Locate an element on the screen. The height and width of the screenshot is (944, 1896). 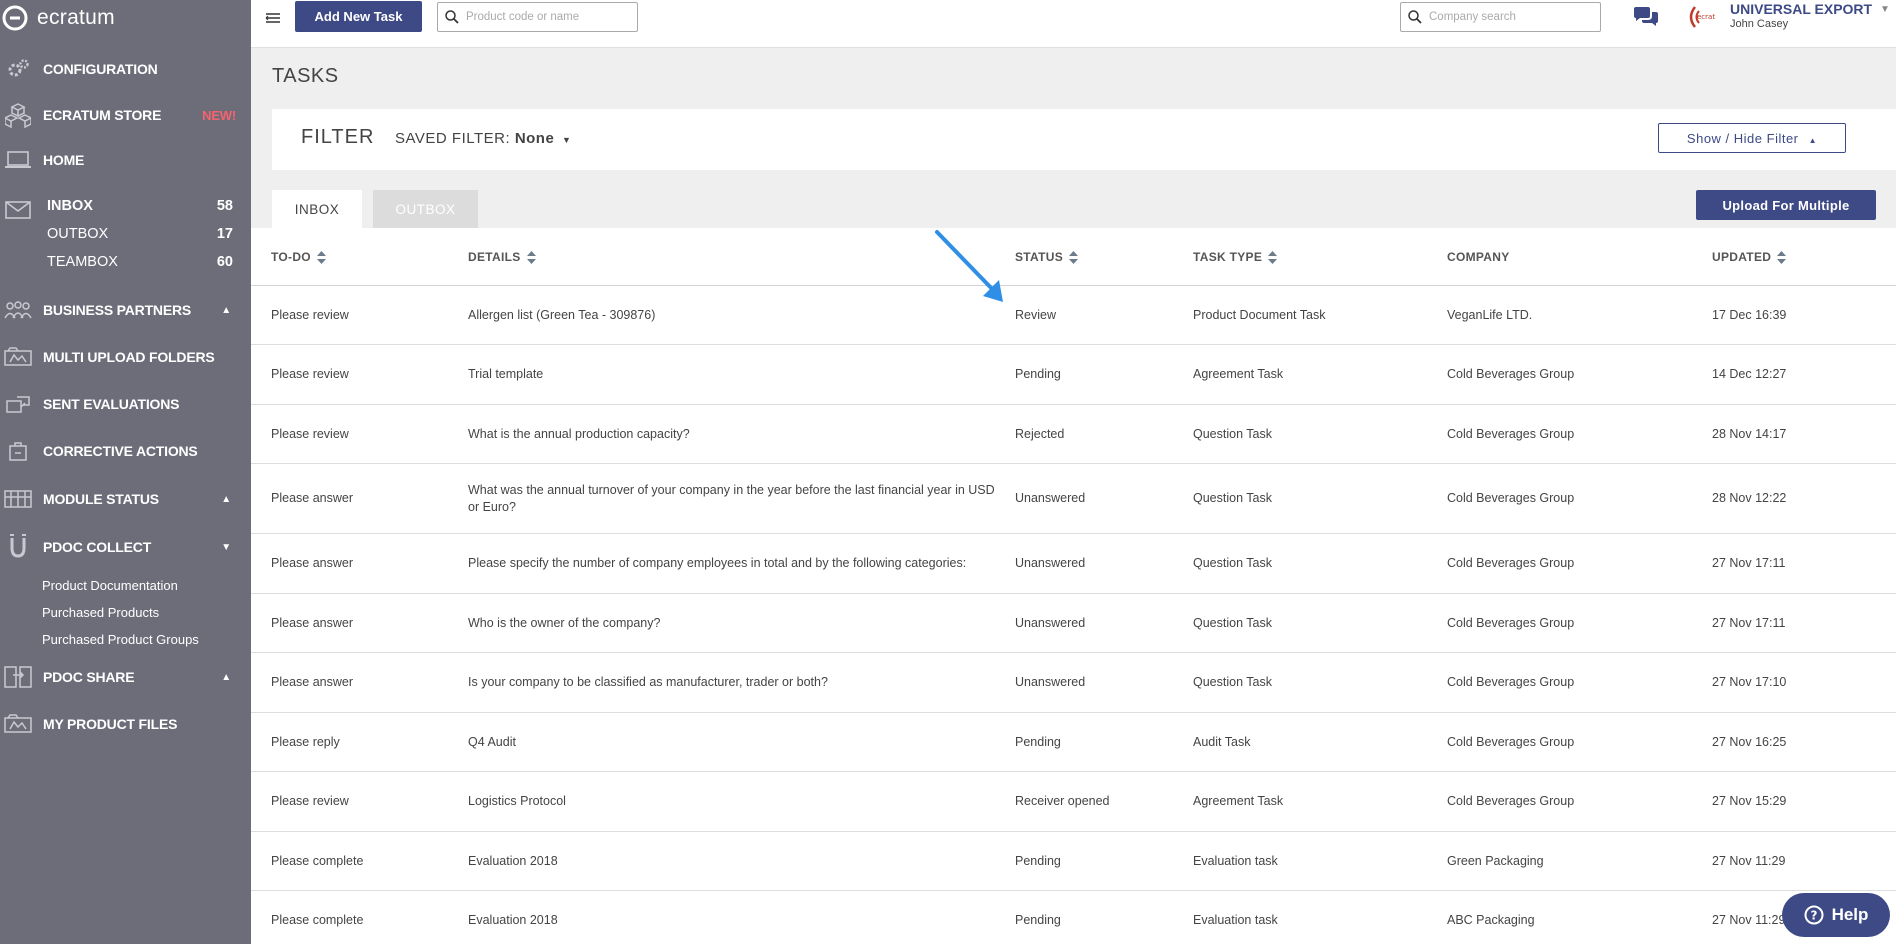
app-logo: ecratum is located at coordinates (57, 18).